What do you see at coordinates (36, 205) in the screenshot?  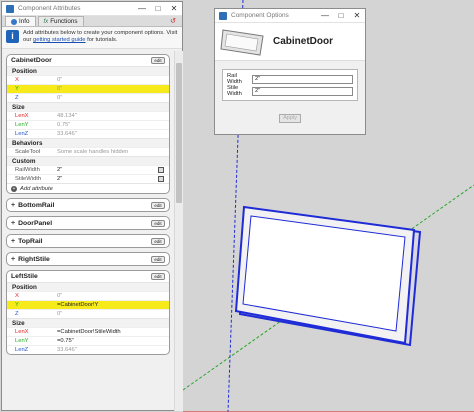 I see `panel-name: BottomRail` at bounding box center [36, 205].